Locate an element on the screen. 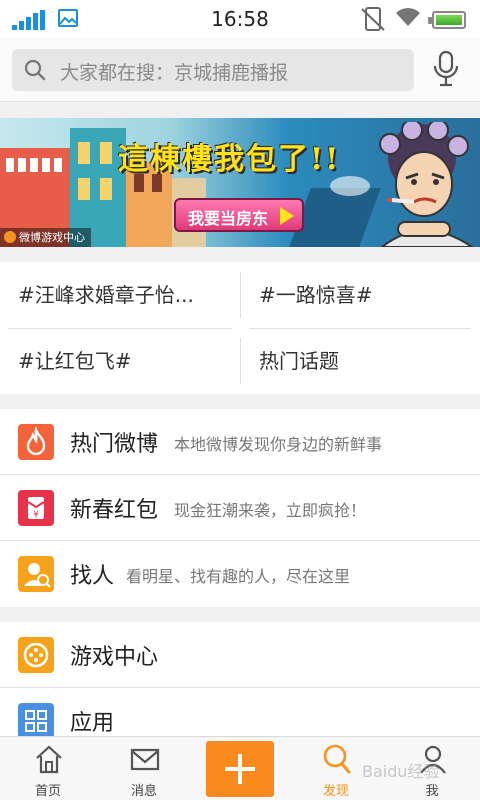 This screenshot has width=480, height=800. cartoon-lady-illustration is located at coordinates (426, 184).